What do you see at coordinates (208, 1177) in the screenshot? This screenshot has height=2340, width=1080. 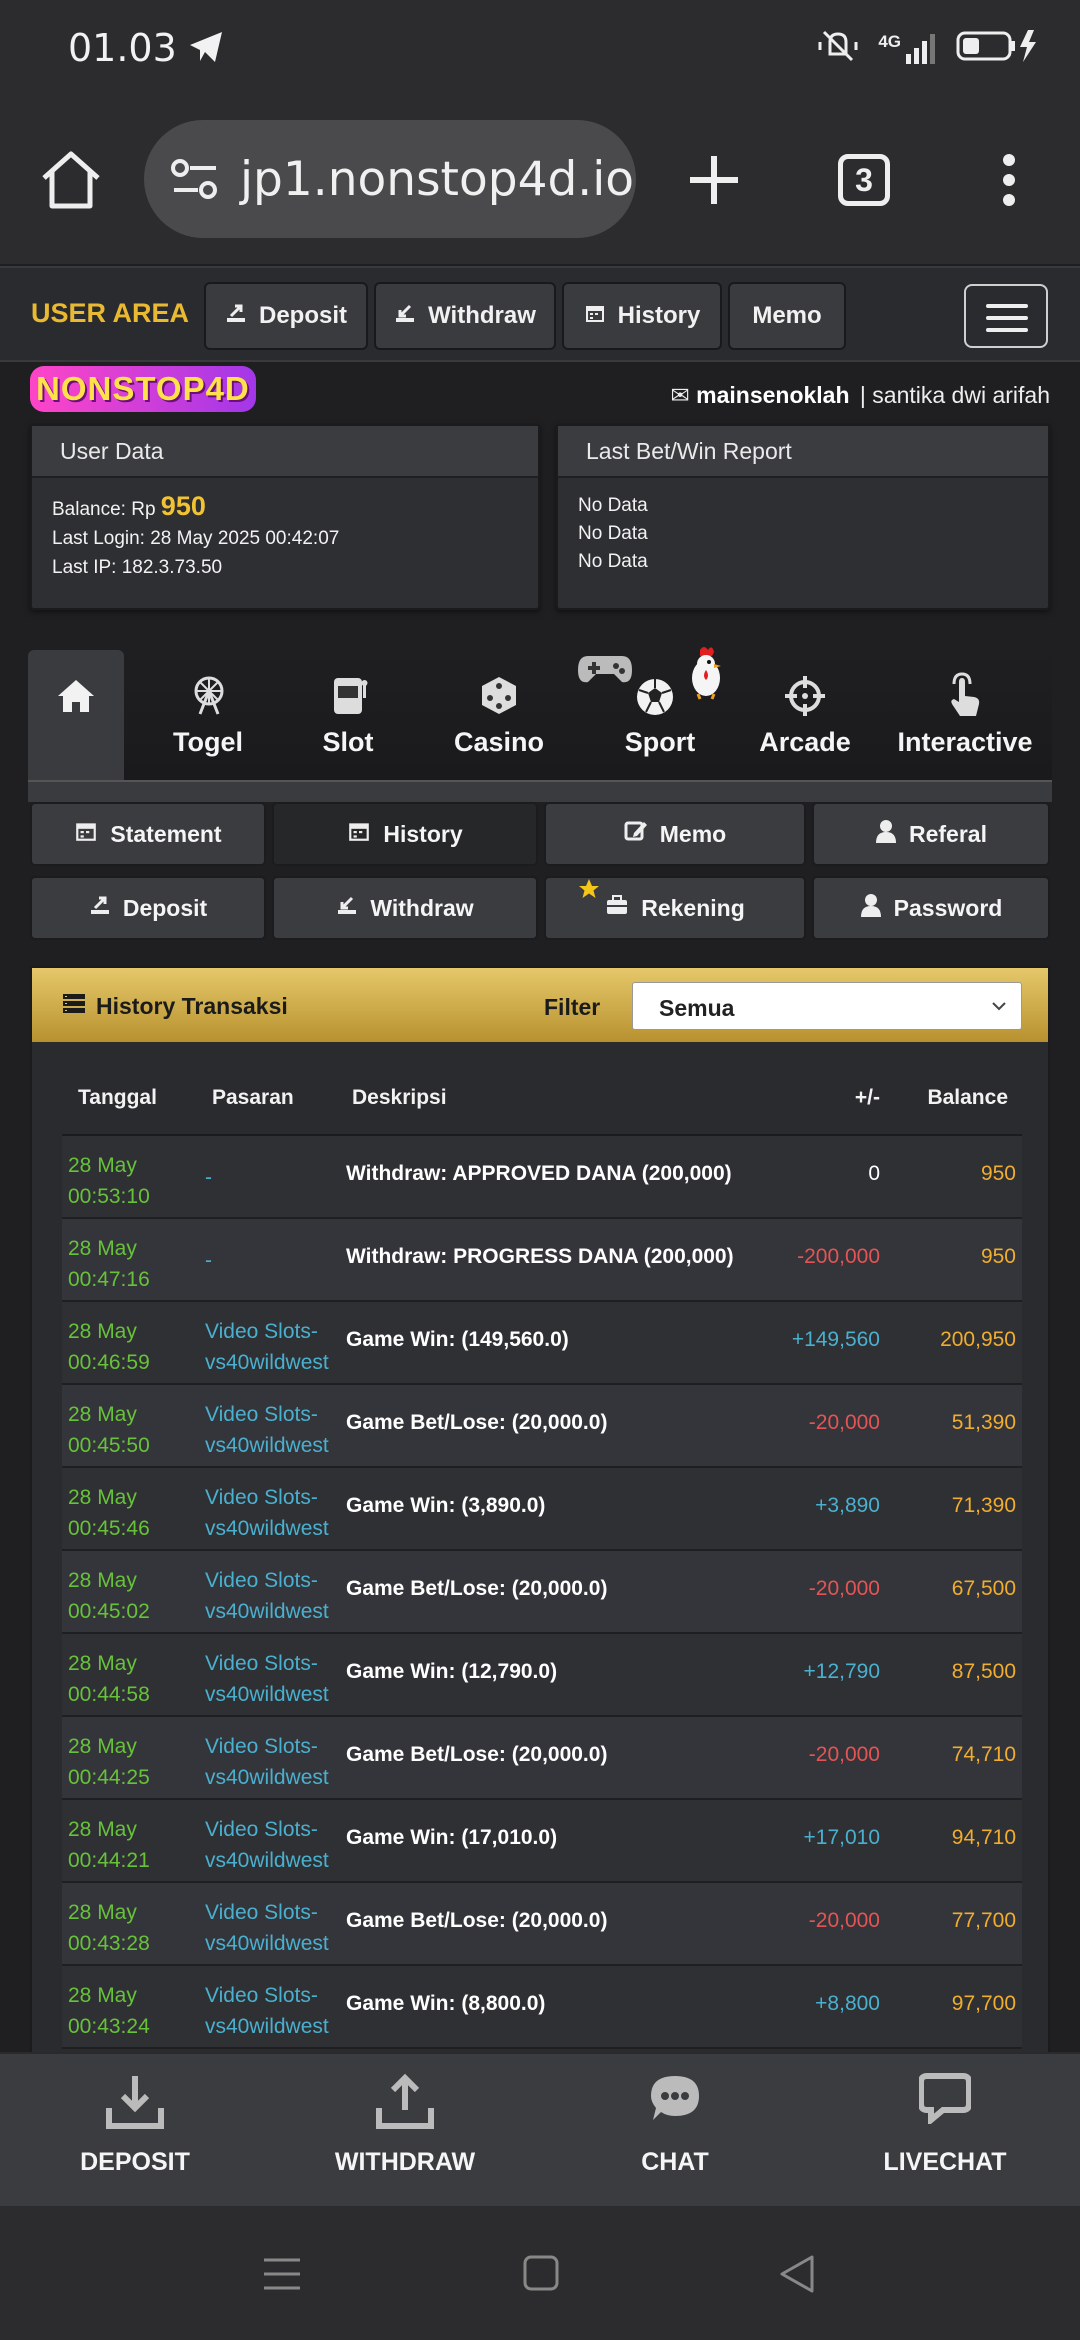 I see `row-market: -` at bounding box center [208, 1177].